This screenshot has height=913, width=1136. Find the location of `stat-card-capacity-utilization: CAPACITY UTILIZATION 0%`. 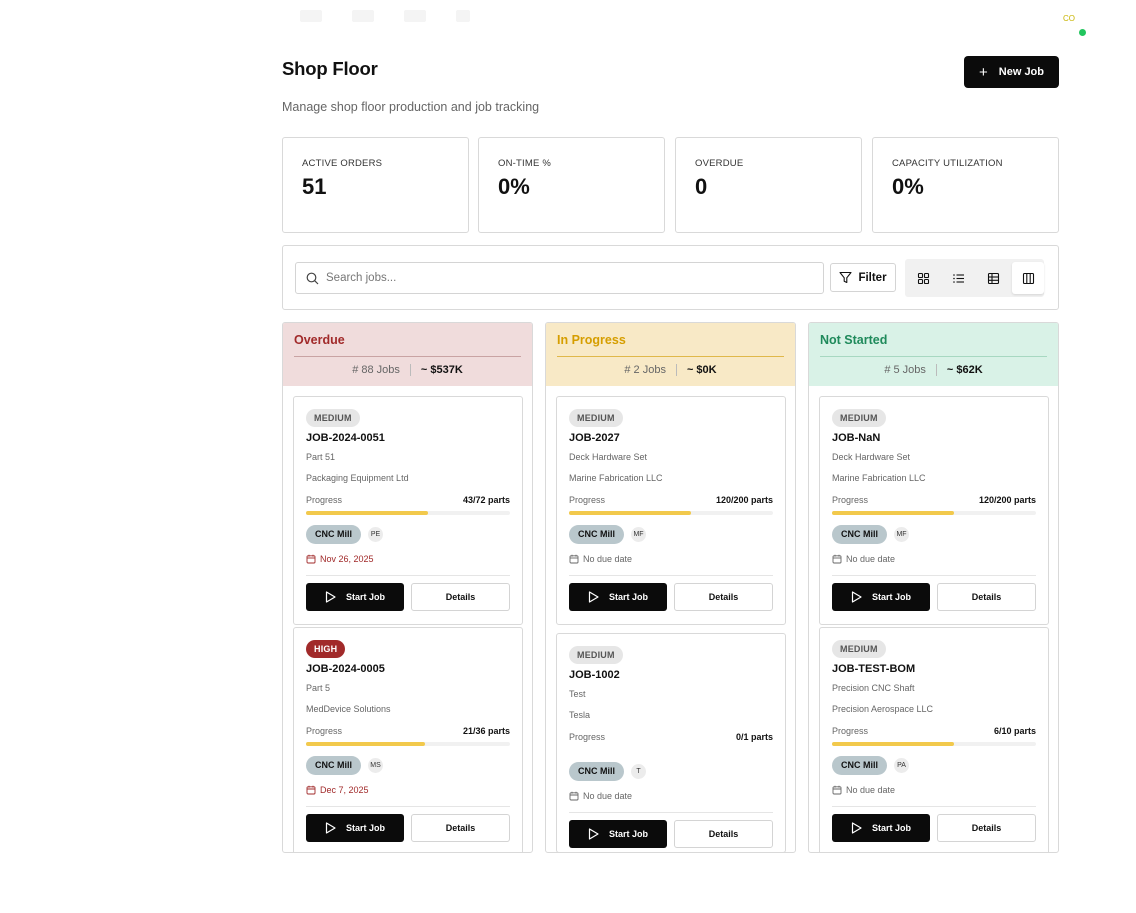

stat-card-capacity-utilization: CAPACITY UTILIZATION 0% is located at coordinates (965, 185).